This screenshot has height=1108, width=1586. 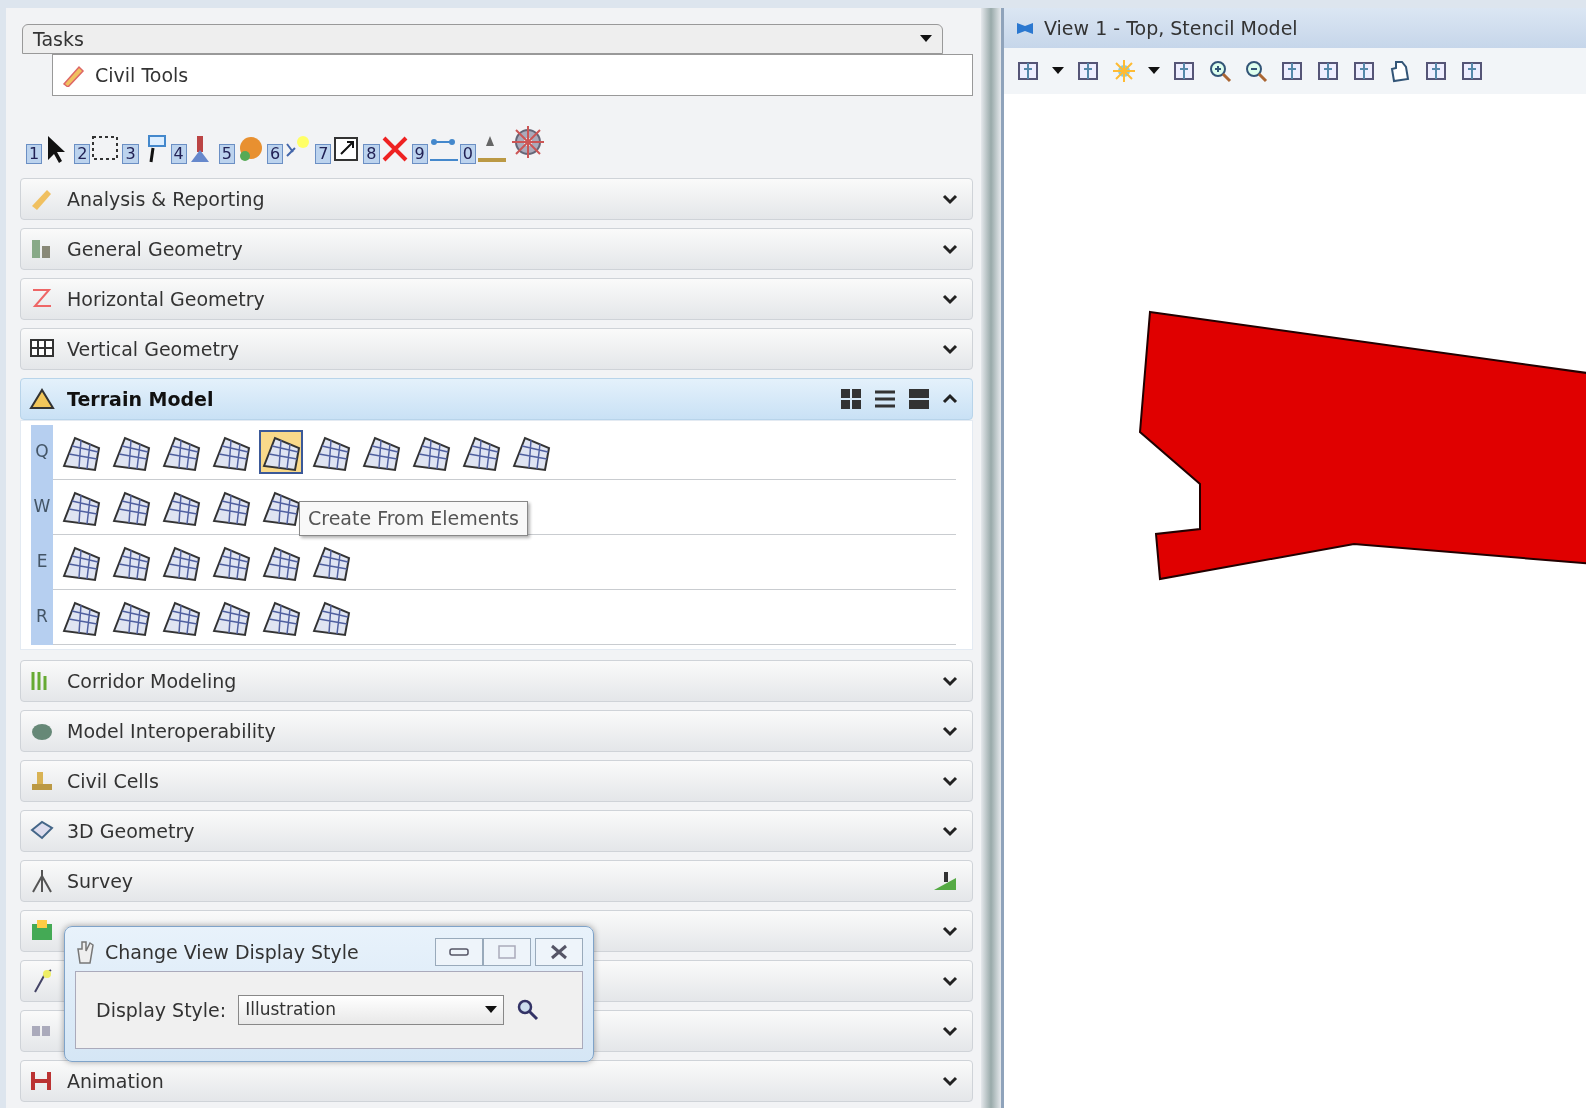 What do you see at coordinates (885, 399) in the screenshot?
I see `list-view-icon` at bounding box center [885, 399].